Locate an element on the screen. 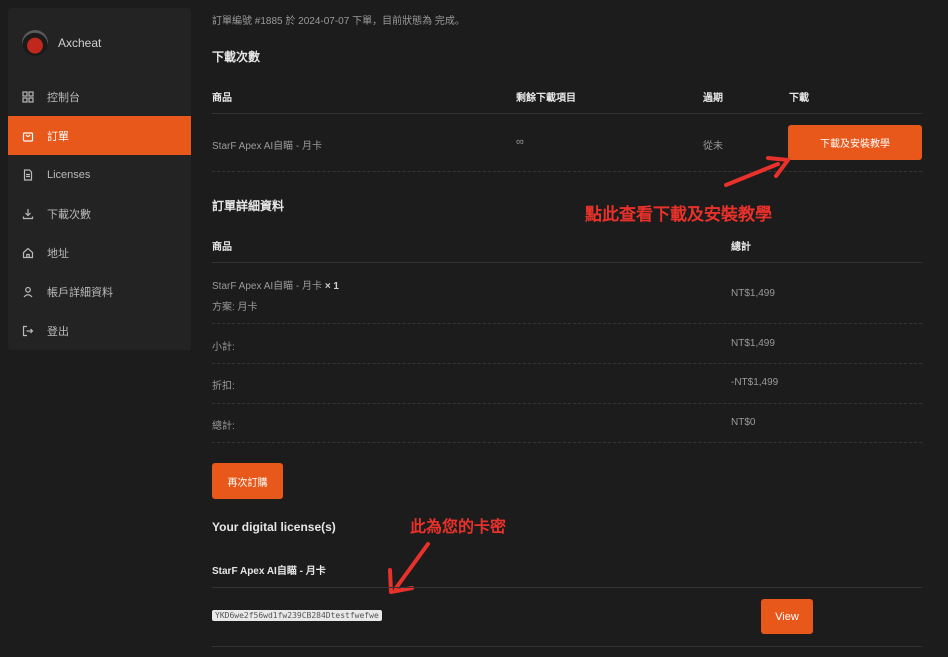 This screenshot has width=948, height=657. order-details-header-product: 商品 is located at coordinates (222, 247).